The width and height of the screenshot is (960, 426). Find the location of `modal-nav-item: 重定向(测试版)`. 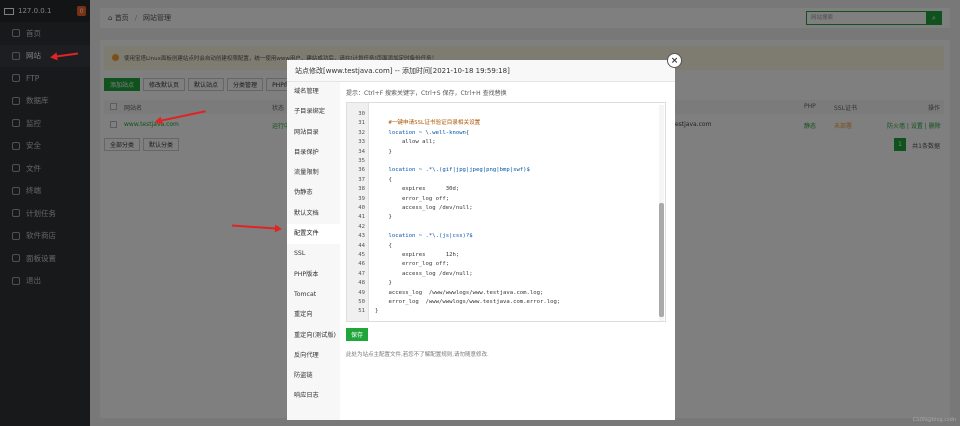

modal-nav-item: 重定向(测试版) is located at coordinates (313, 336).